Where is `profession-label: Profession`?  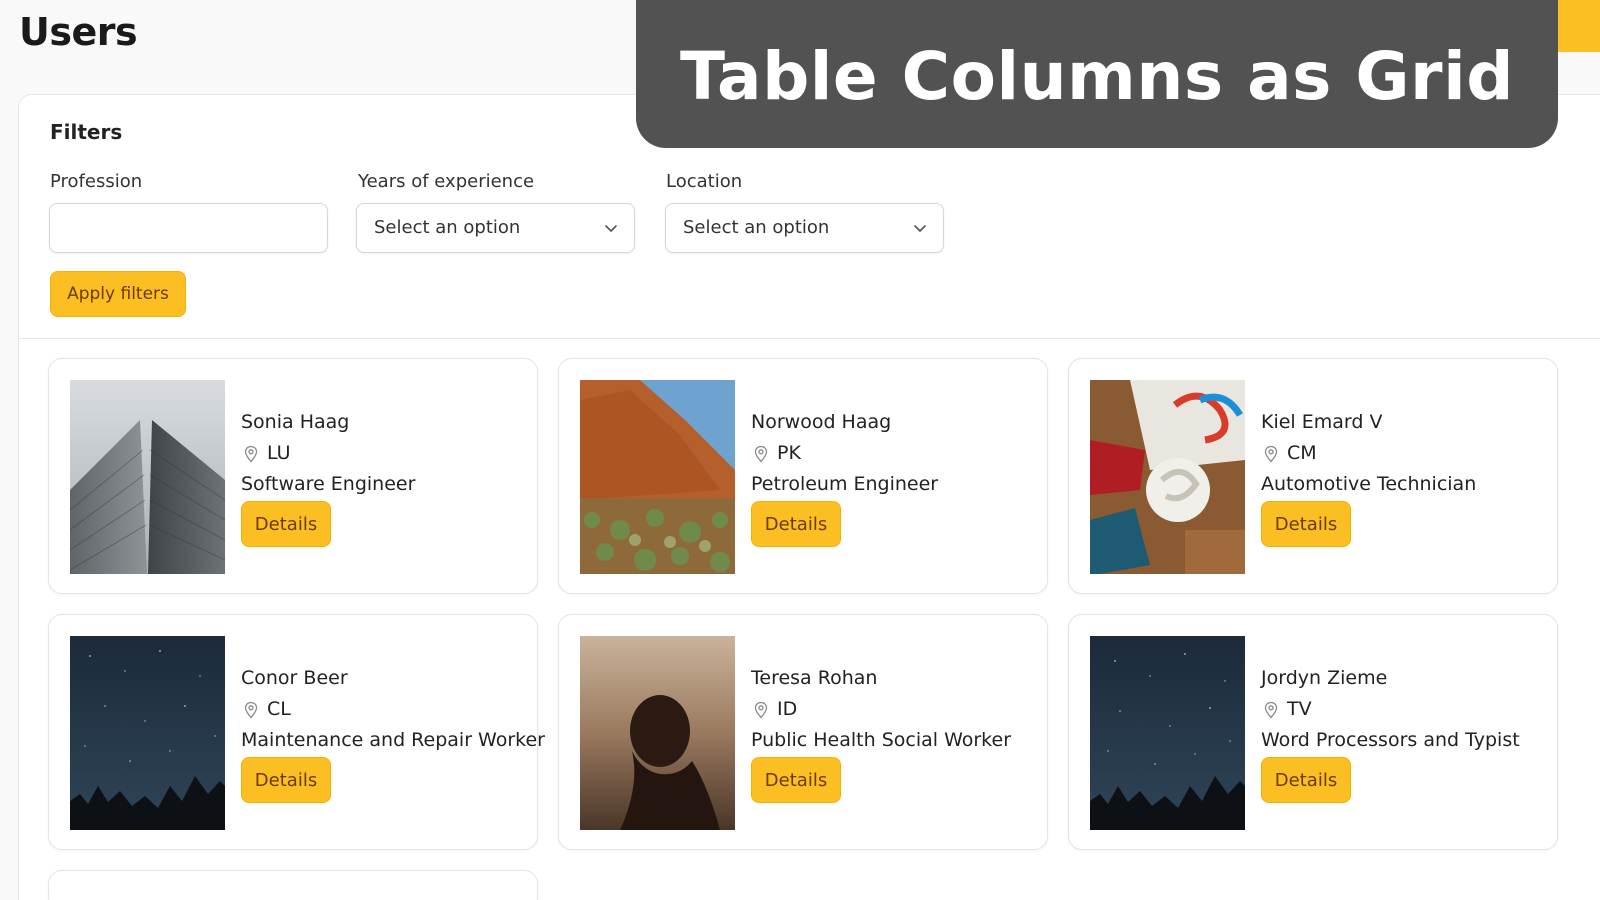 profession-label: Profession is located at coordinates (96, 181).